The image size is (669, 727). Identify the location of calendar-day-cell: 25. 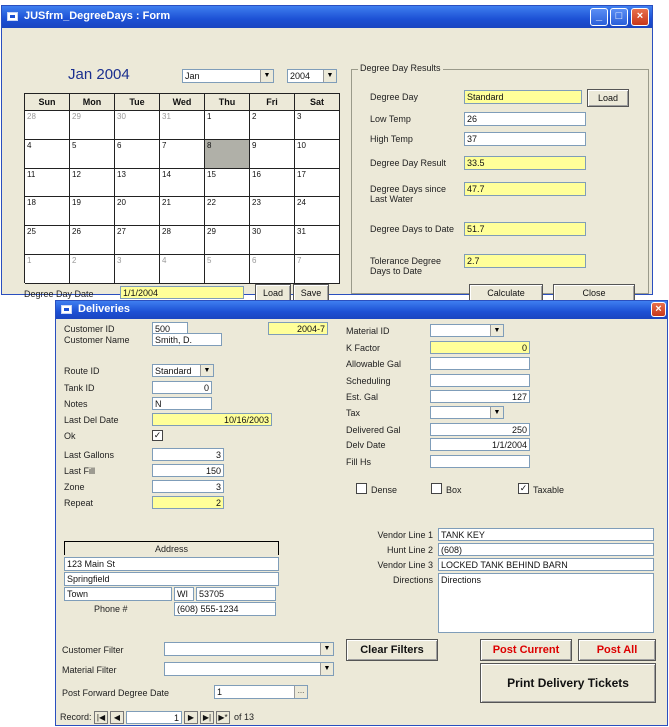
(47, 240).